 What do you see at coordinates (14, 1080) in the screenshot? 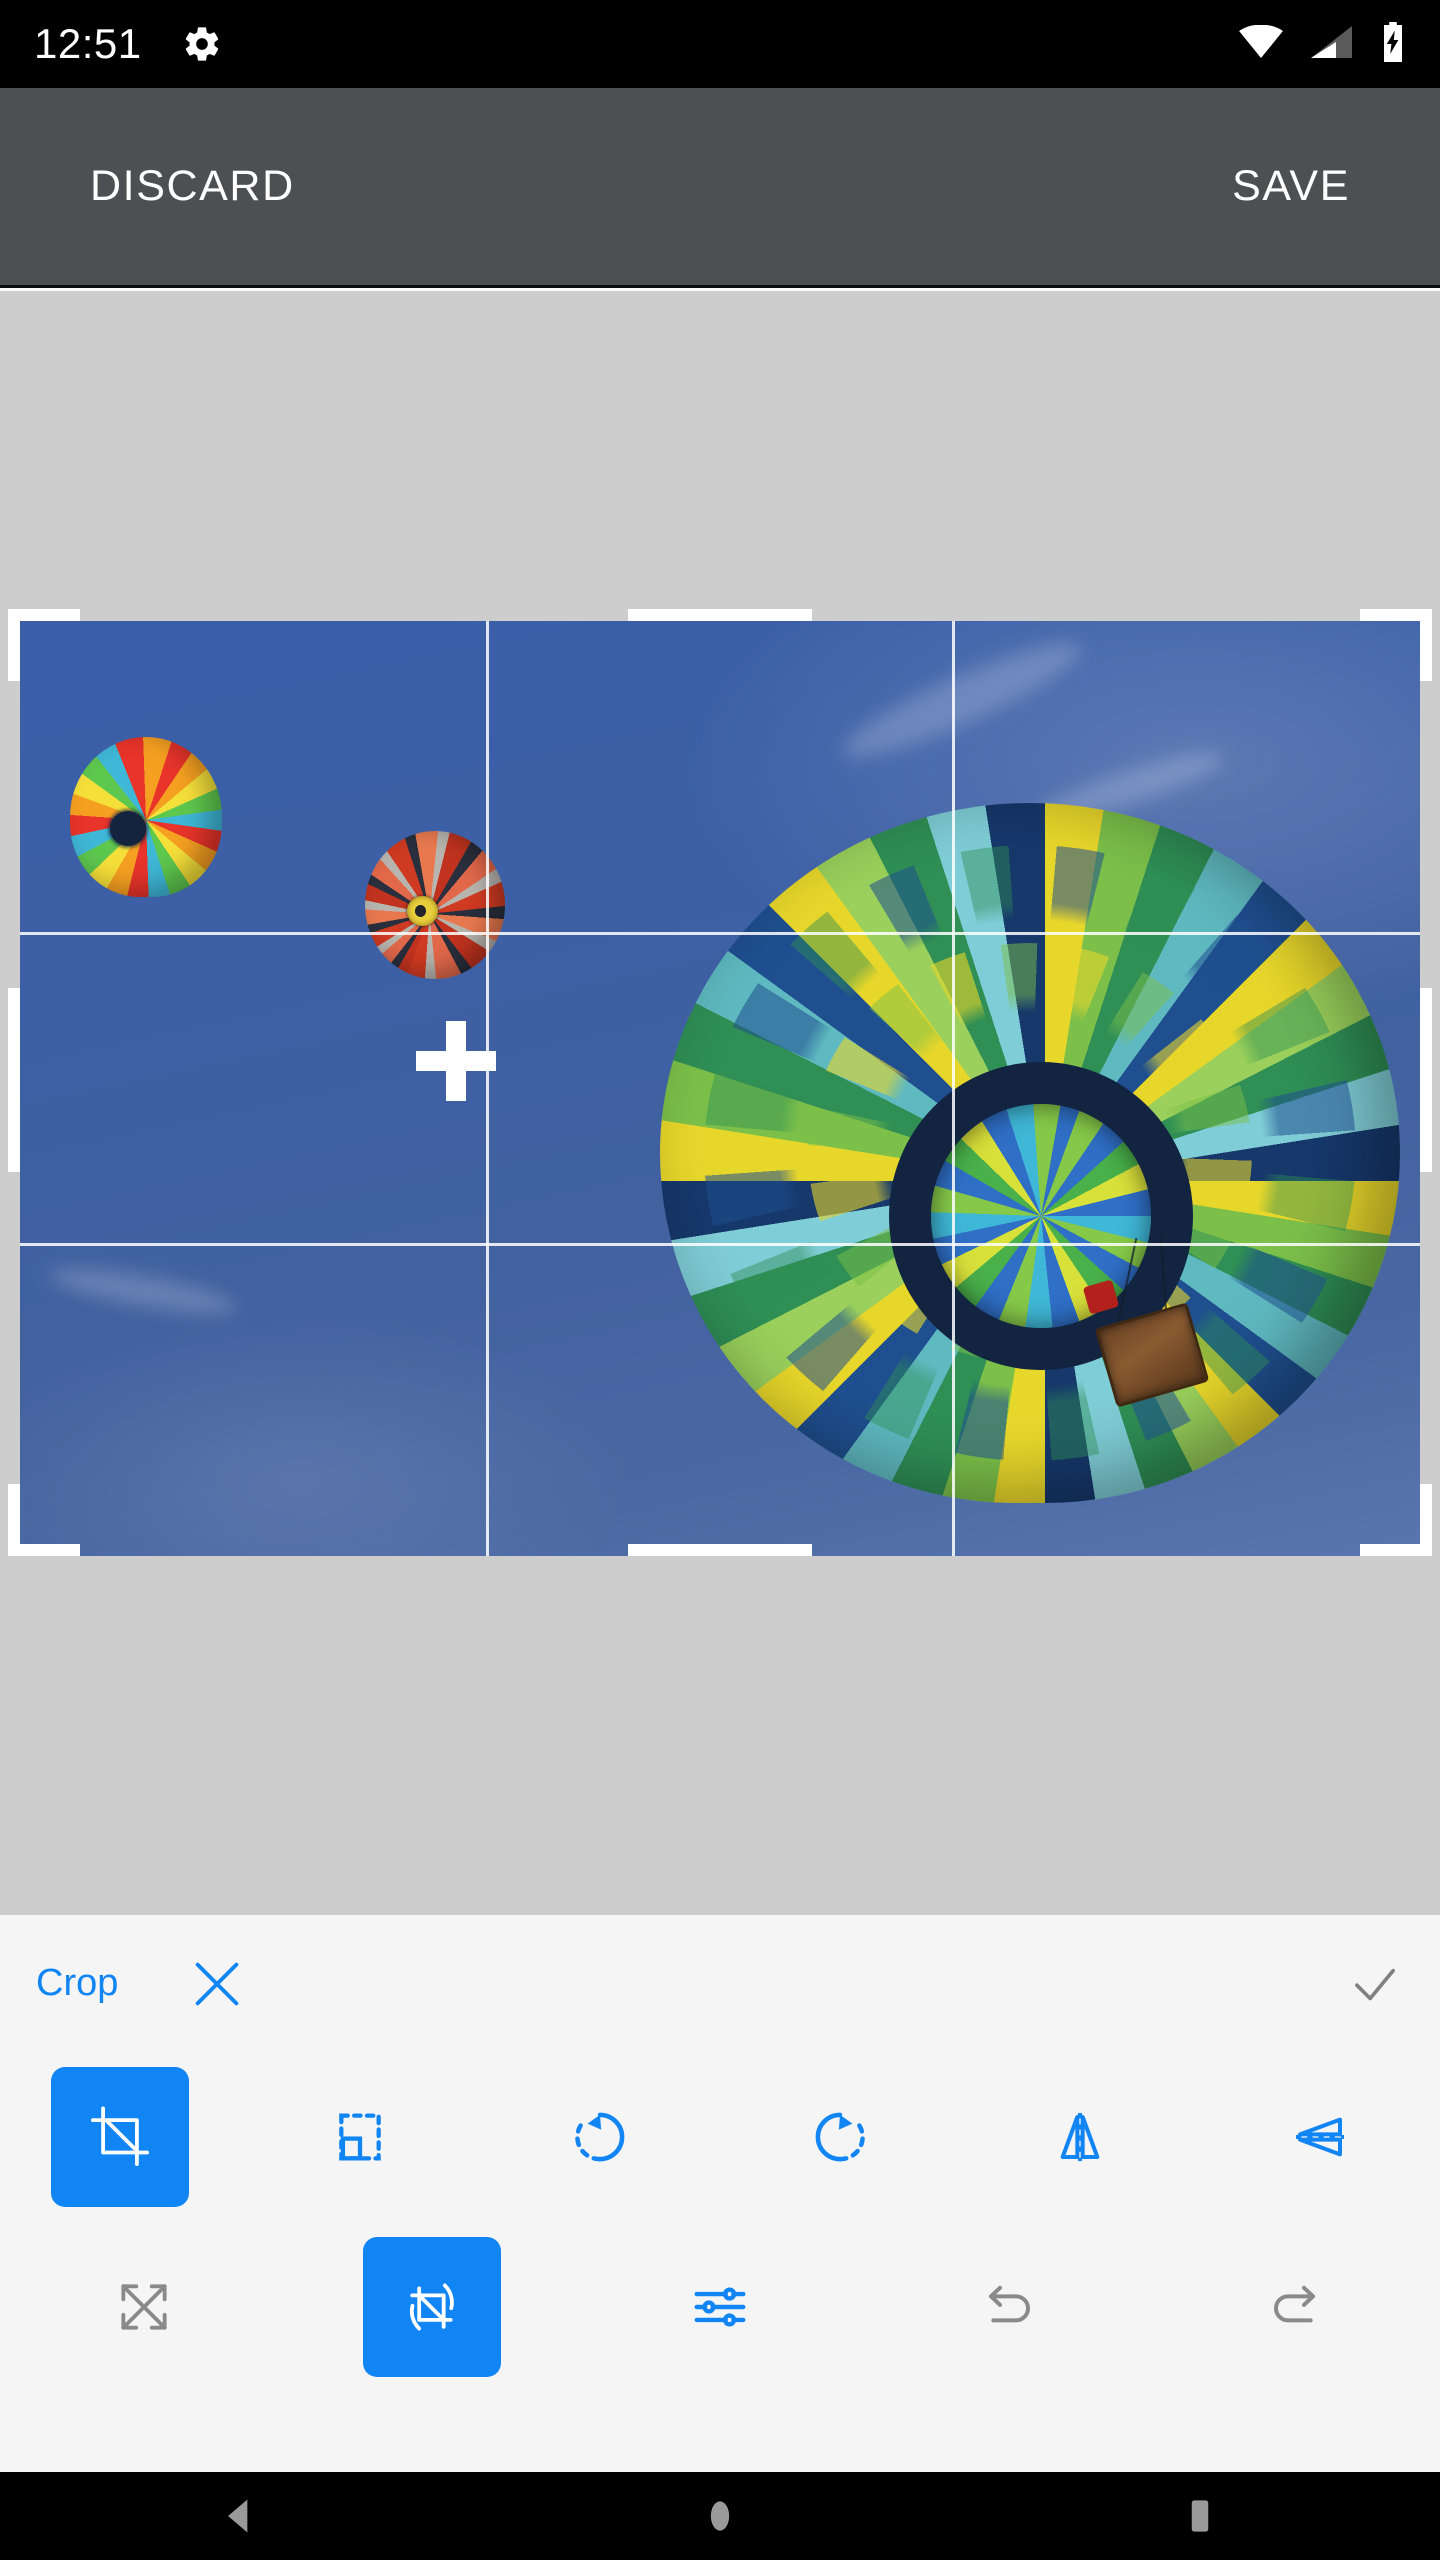
I see `crop-handle-middle-left` at bounding box center [14, 1080].